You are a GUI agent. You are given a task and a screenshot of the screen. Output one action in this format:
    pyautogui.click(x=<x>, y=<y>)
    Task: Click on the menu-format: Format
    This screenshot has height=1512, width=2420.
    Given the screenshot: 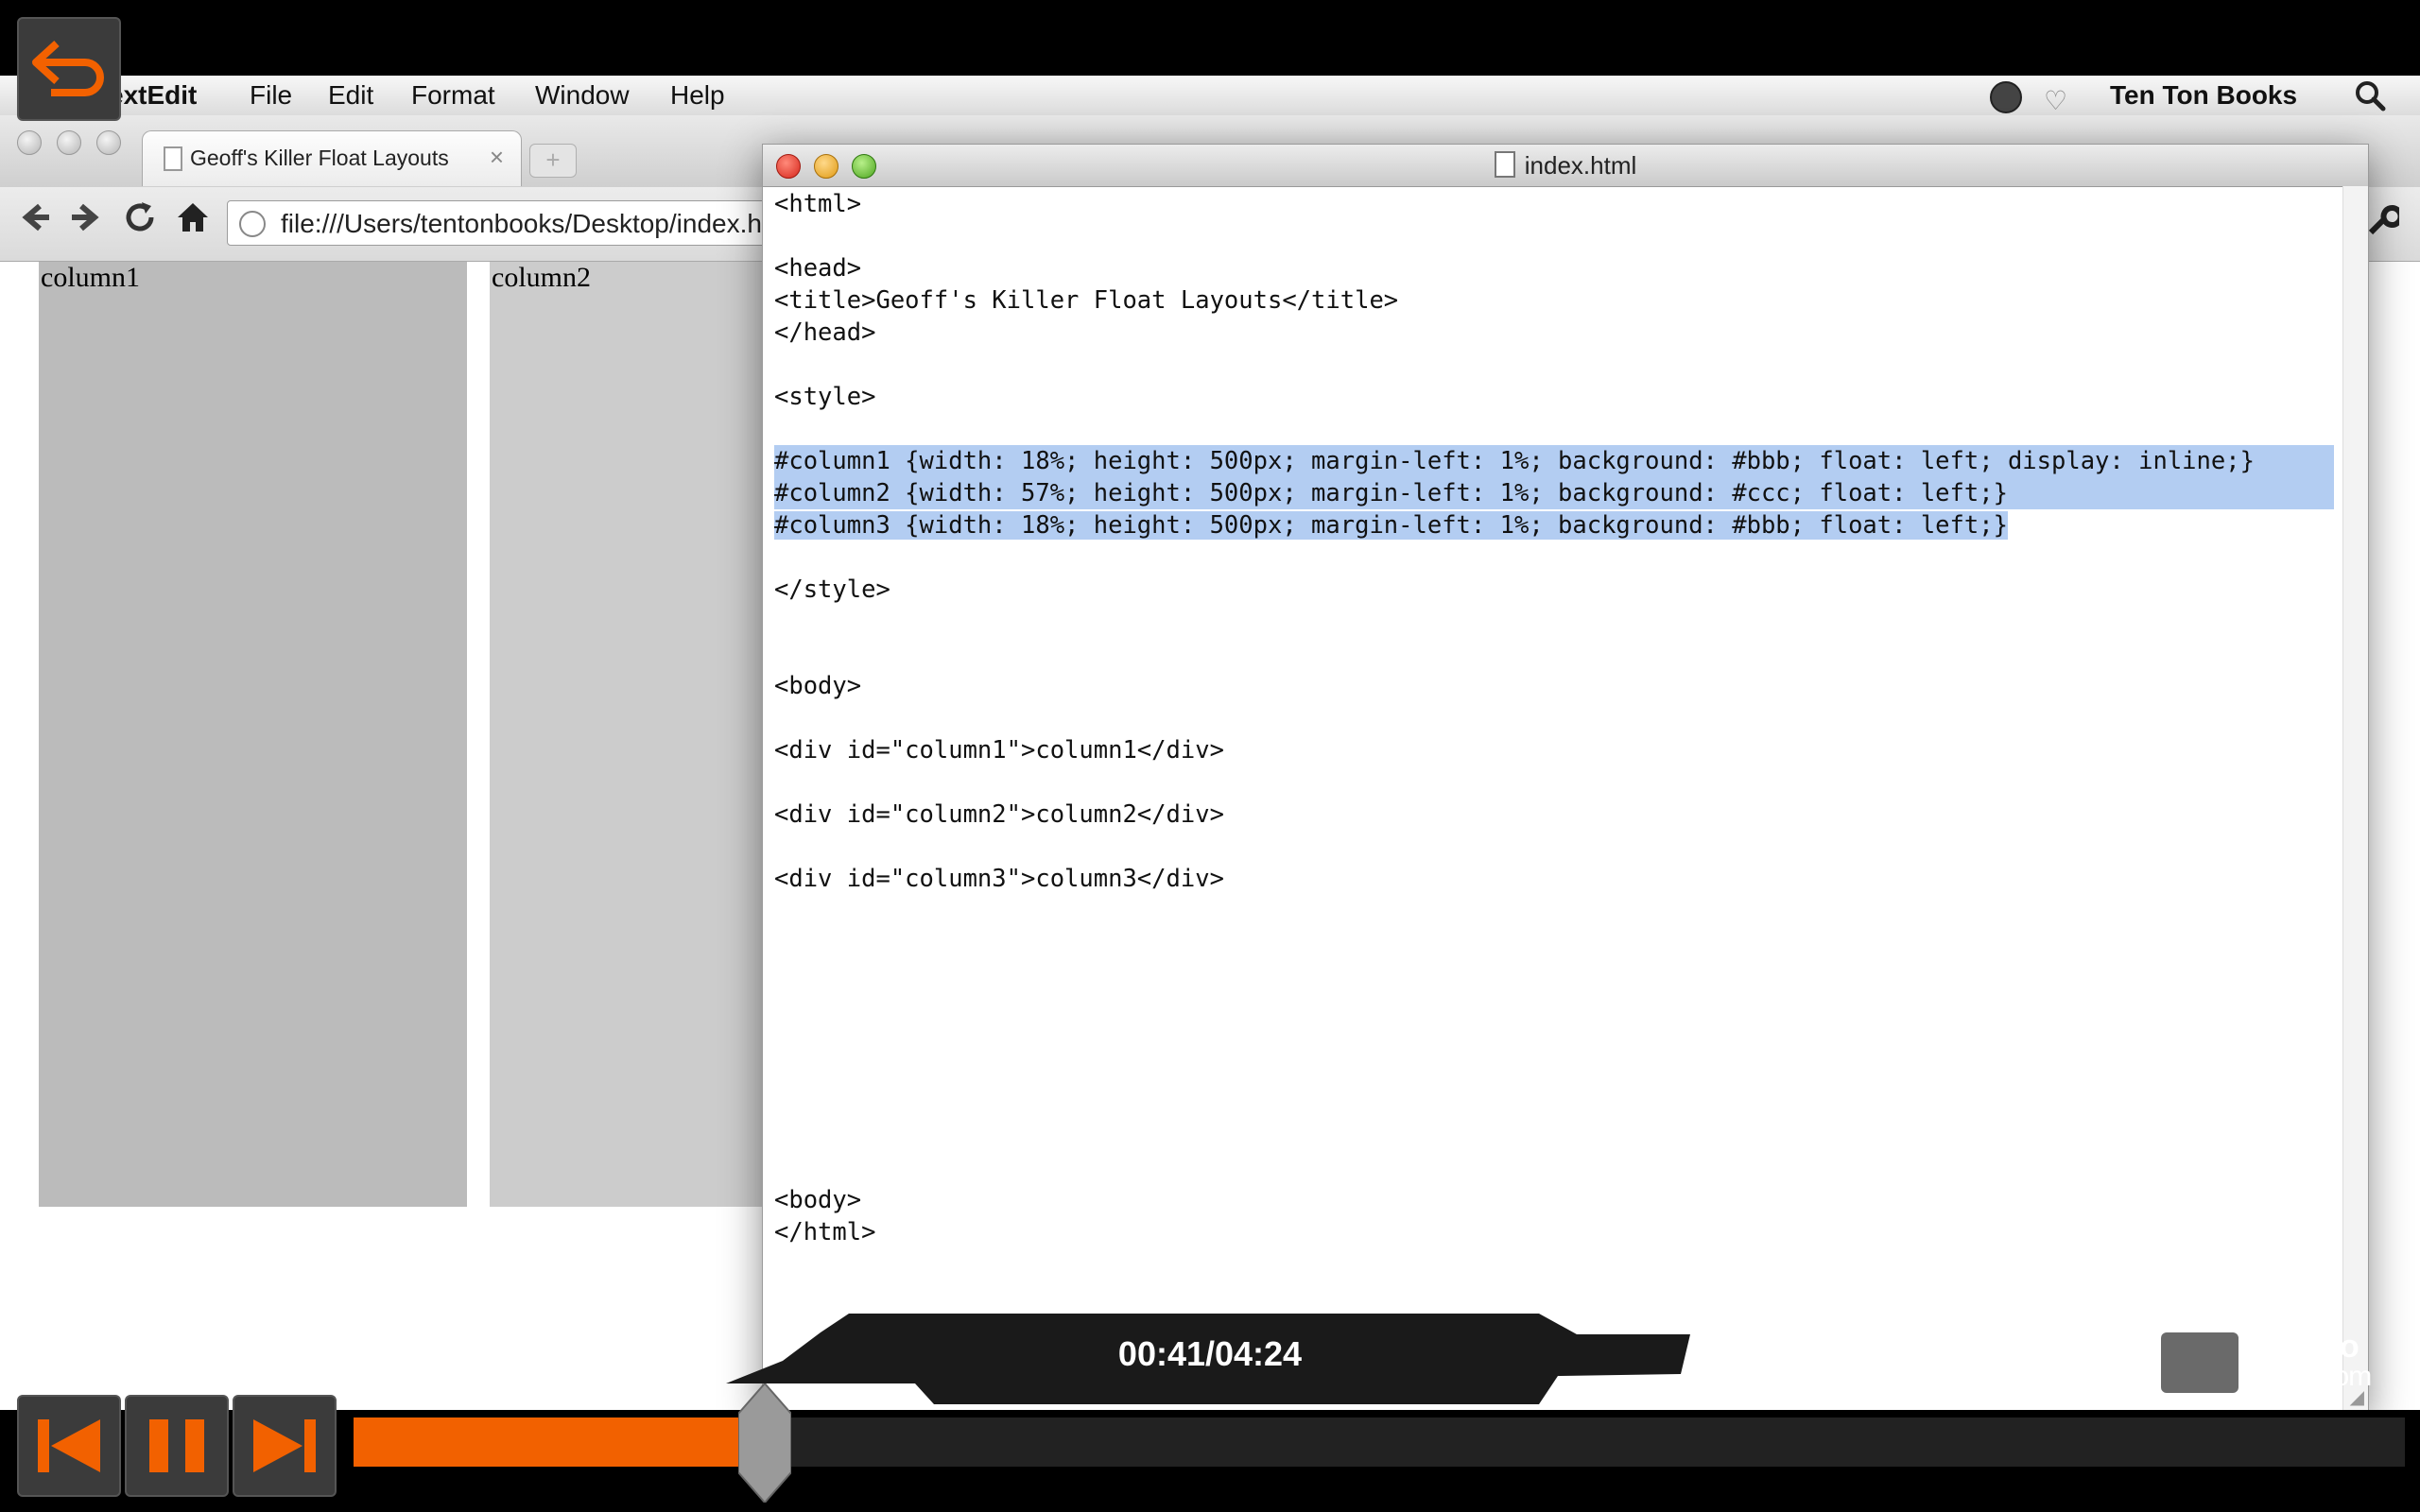 What is the action you would take?
    pyautogui.click(x=453, y=95)
    